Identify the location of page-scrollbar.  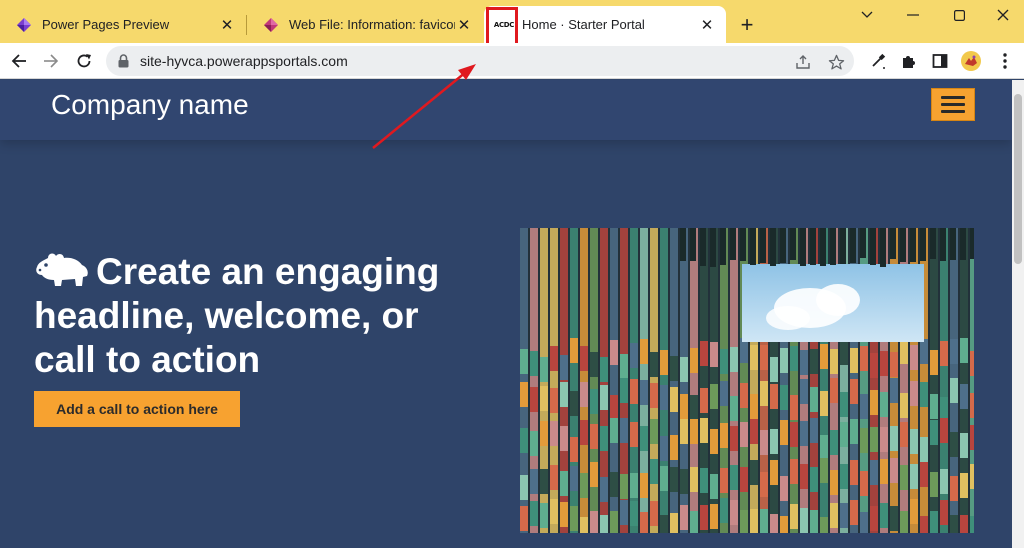
(1018, 314).